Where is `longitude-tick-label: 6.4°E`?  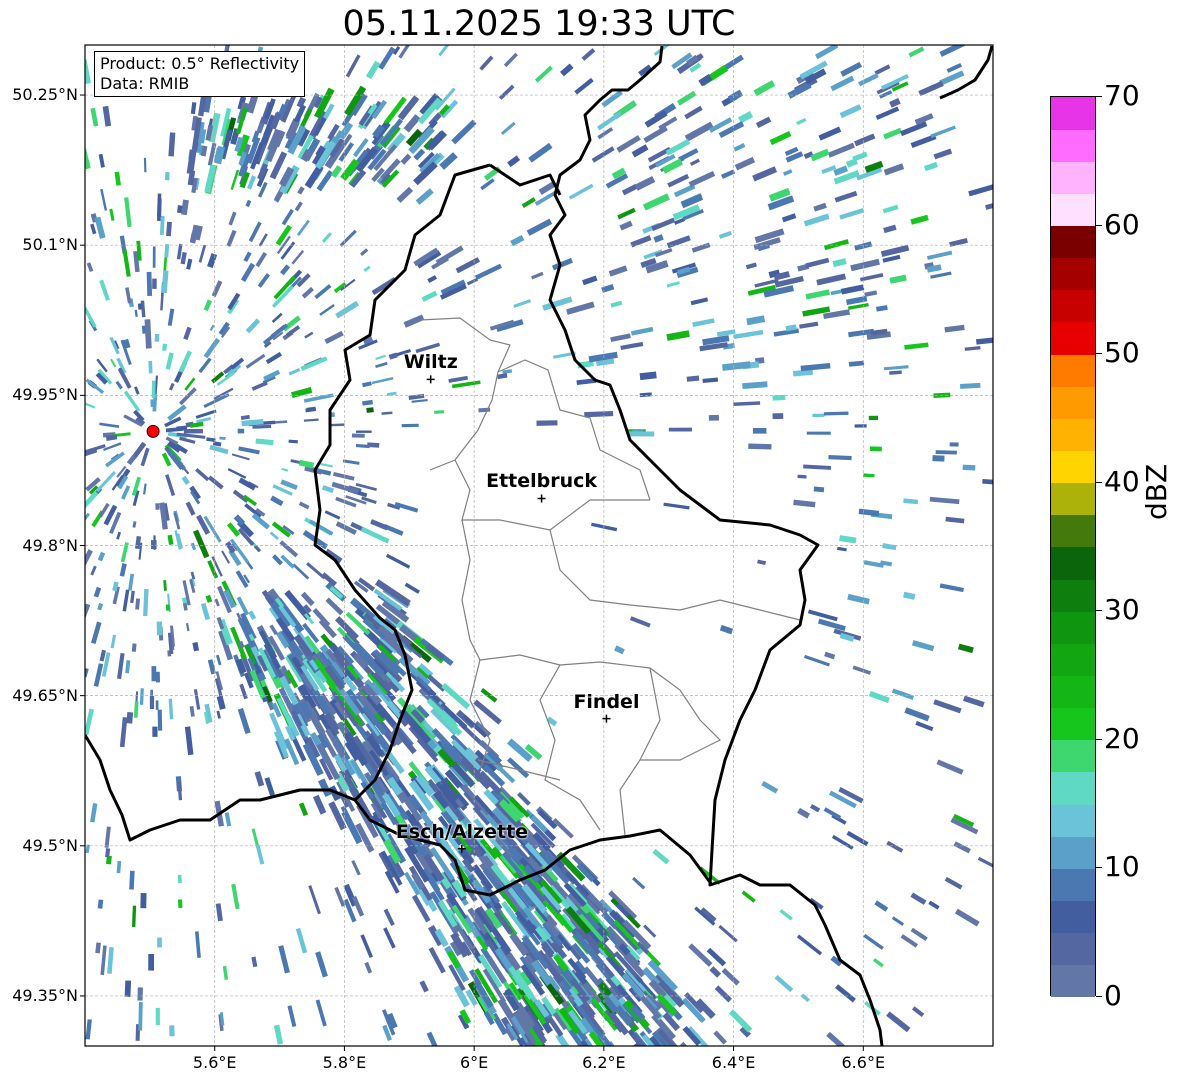
longitude-tick-label: 6.4°E is located at coordinates (733, 1062).